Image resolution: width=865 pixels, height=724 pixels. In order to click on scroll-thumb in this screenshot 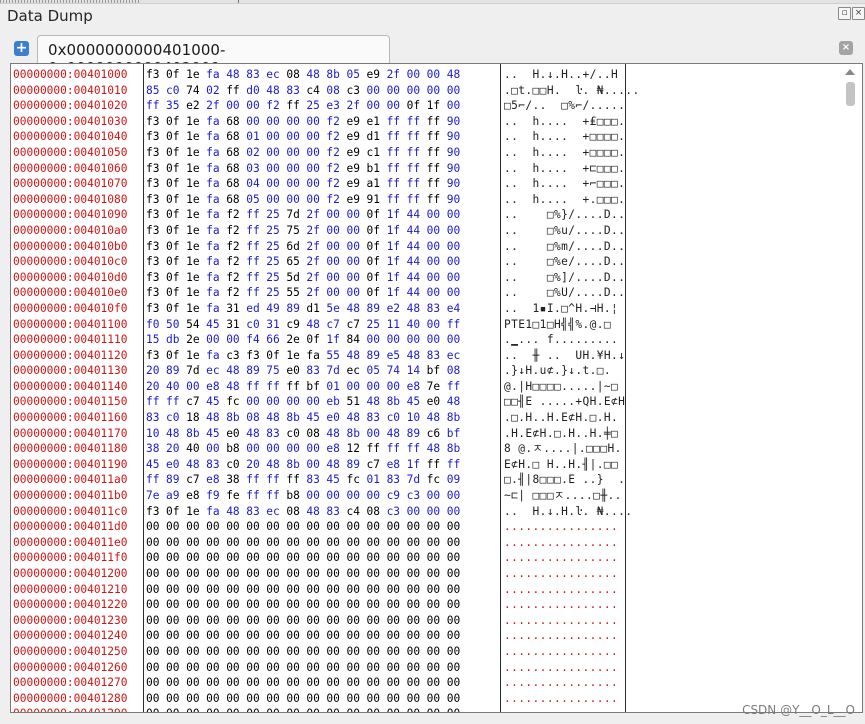, I will do `click(850, 94)`.